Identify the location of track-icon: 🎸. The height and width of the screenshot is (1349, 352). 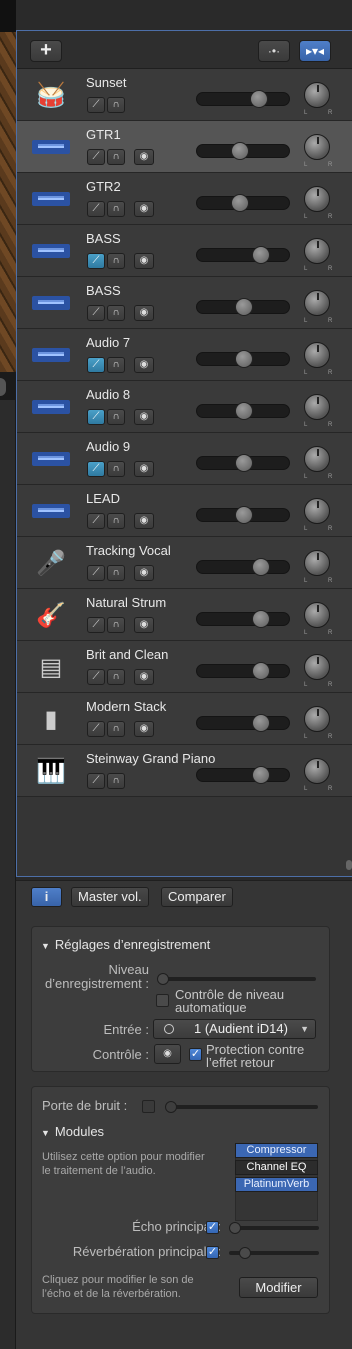
(51, 615).